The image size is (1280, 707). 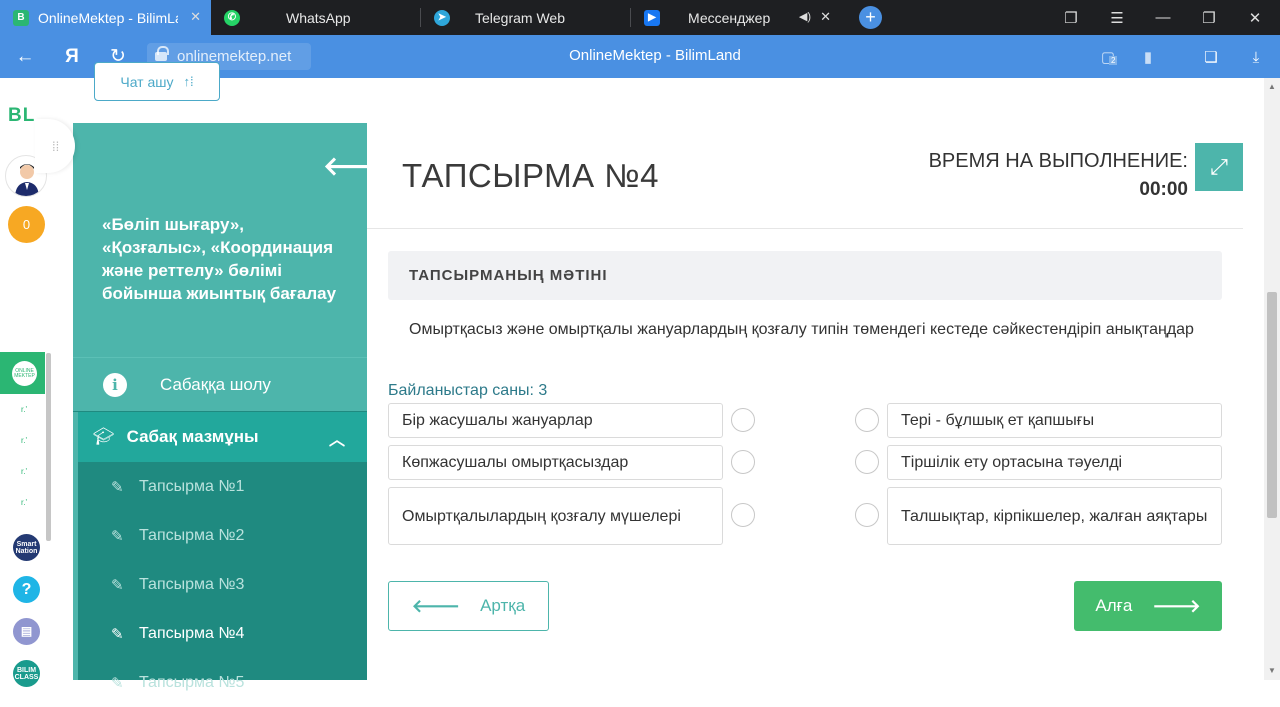 I want to click on onlinemektep-logo: ONLINE MEKTEP, so click(x=24, y=373).